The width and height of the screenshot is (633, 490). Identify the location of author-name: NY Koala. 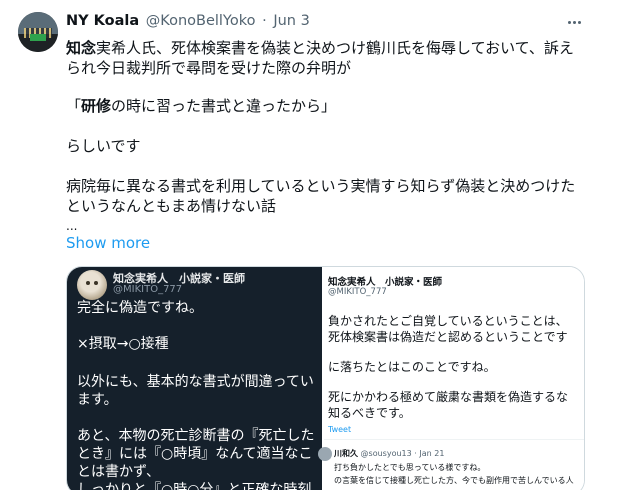
(102, 21).